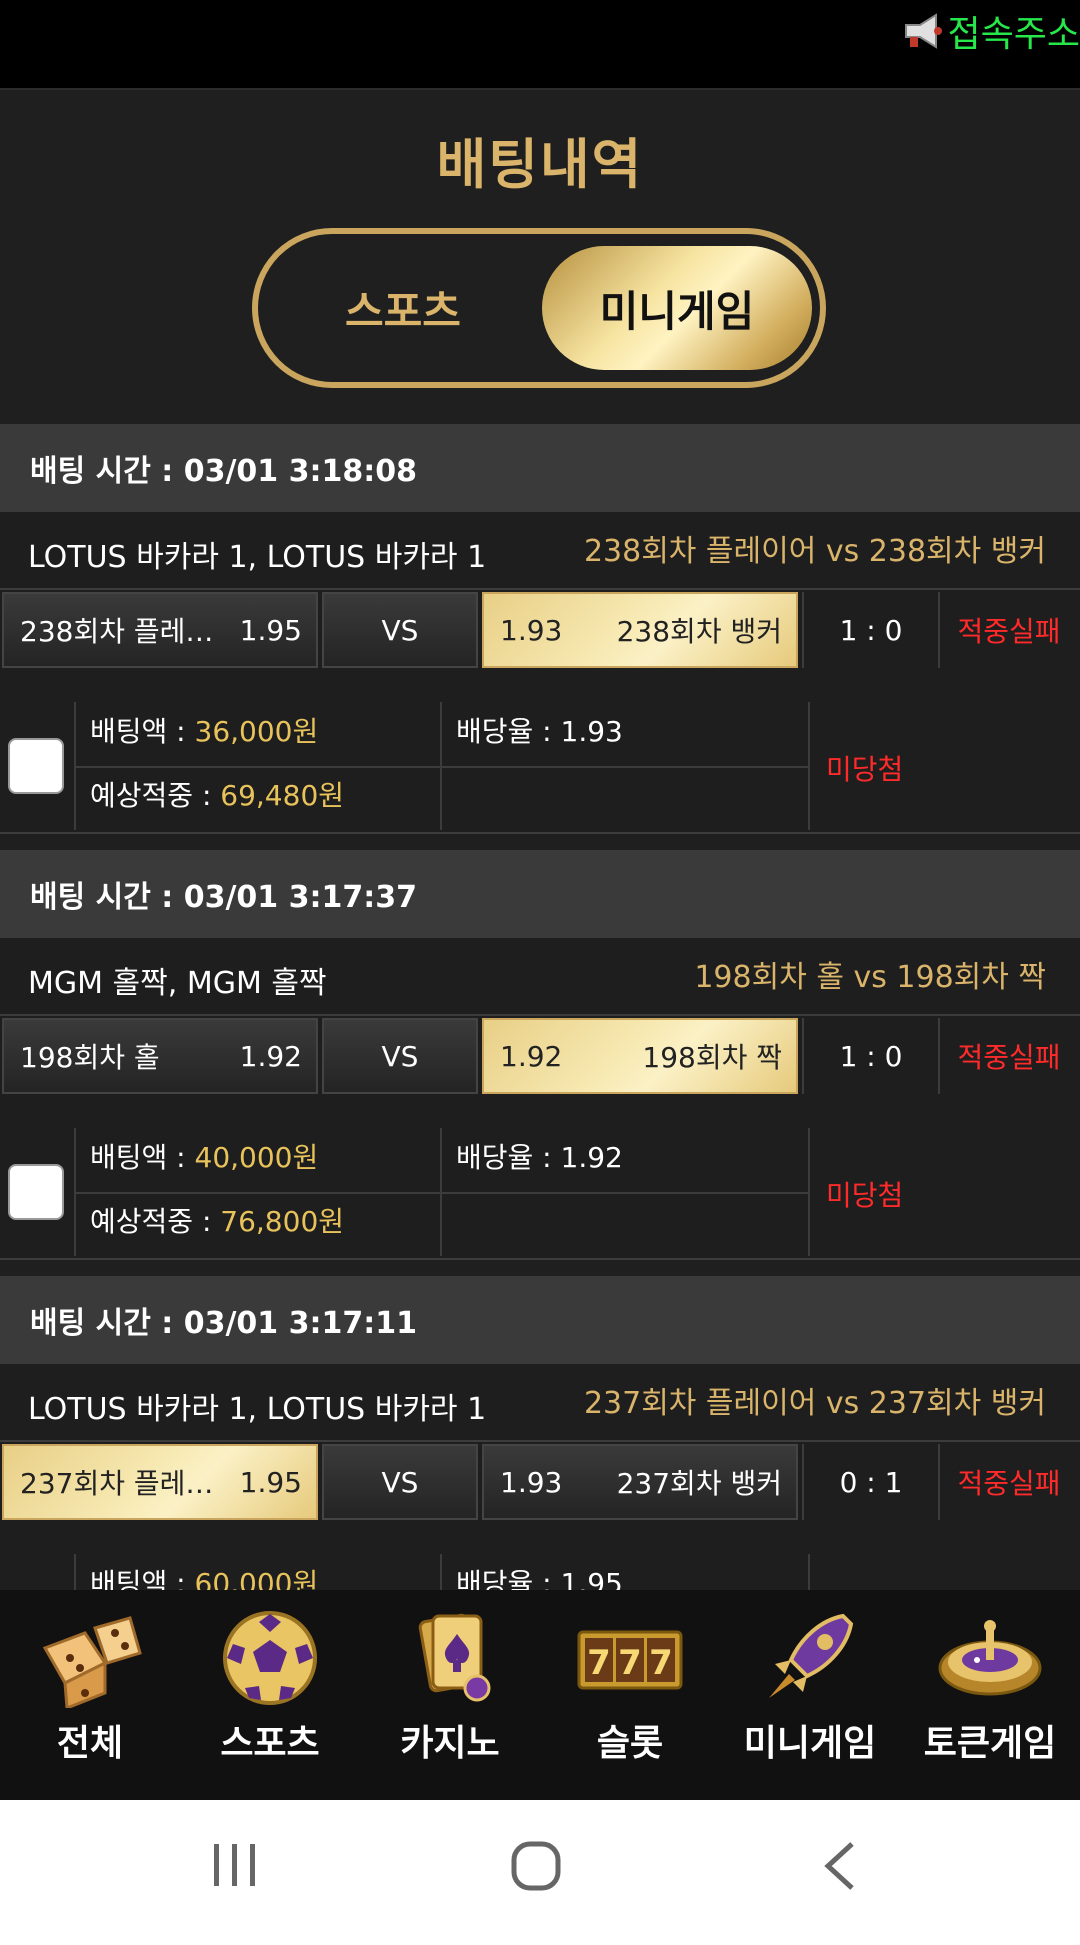 The image size is (1080, 1945). I want to click on nav-label: 토큰게임, so click(990, 1743).